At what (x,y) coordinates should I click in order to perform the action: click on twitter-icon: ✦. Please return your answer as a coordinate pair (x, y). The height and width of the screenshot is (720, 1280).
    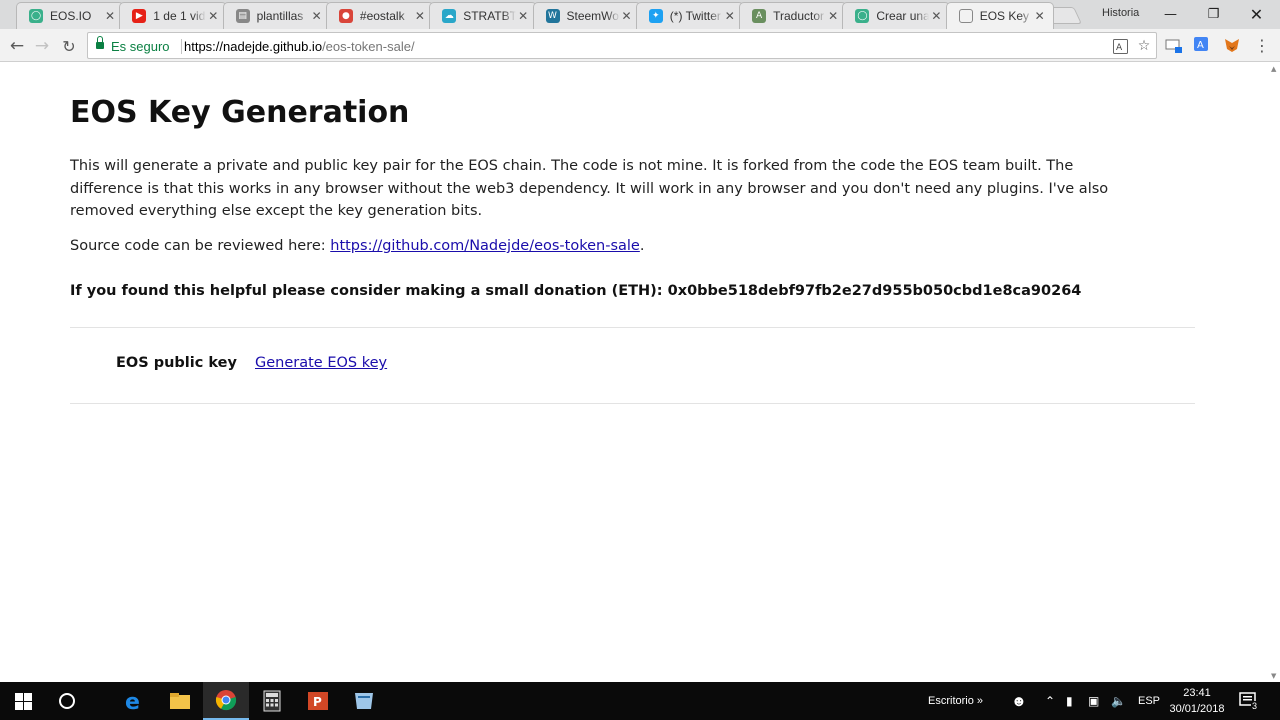
    Looking at the image, I should click on (655, 16).